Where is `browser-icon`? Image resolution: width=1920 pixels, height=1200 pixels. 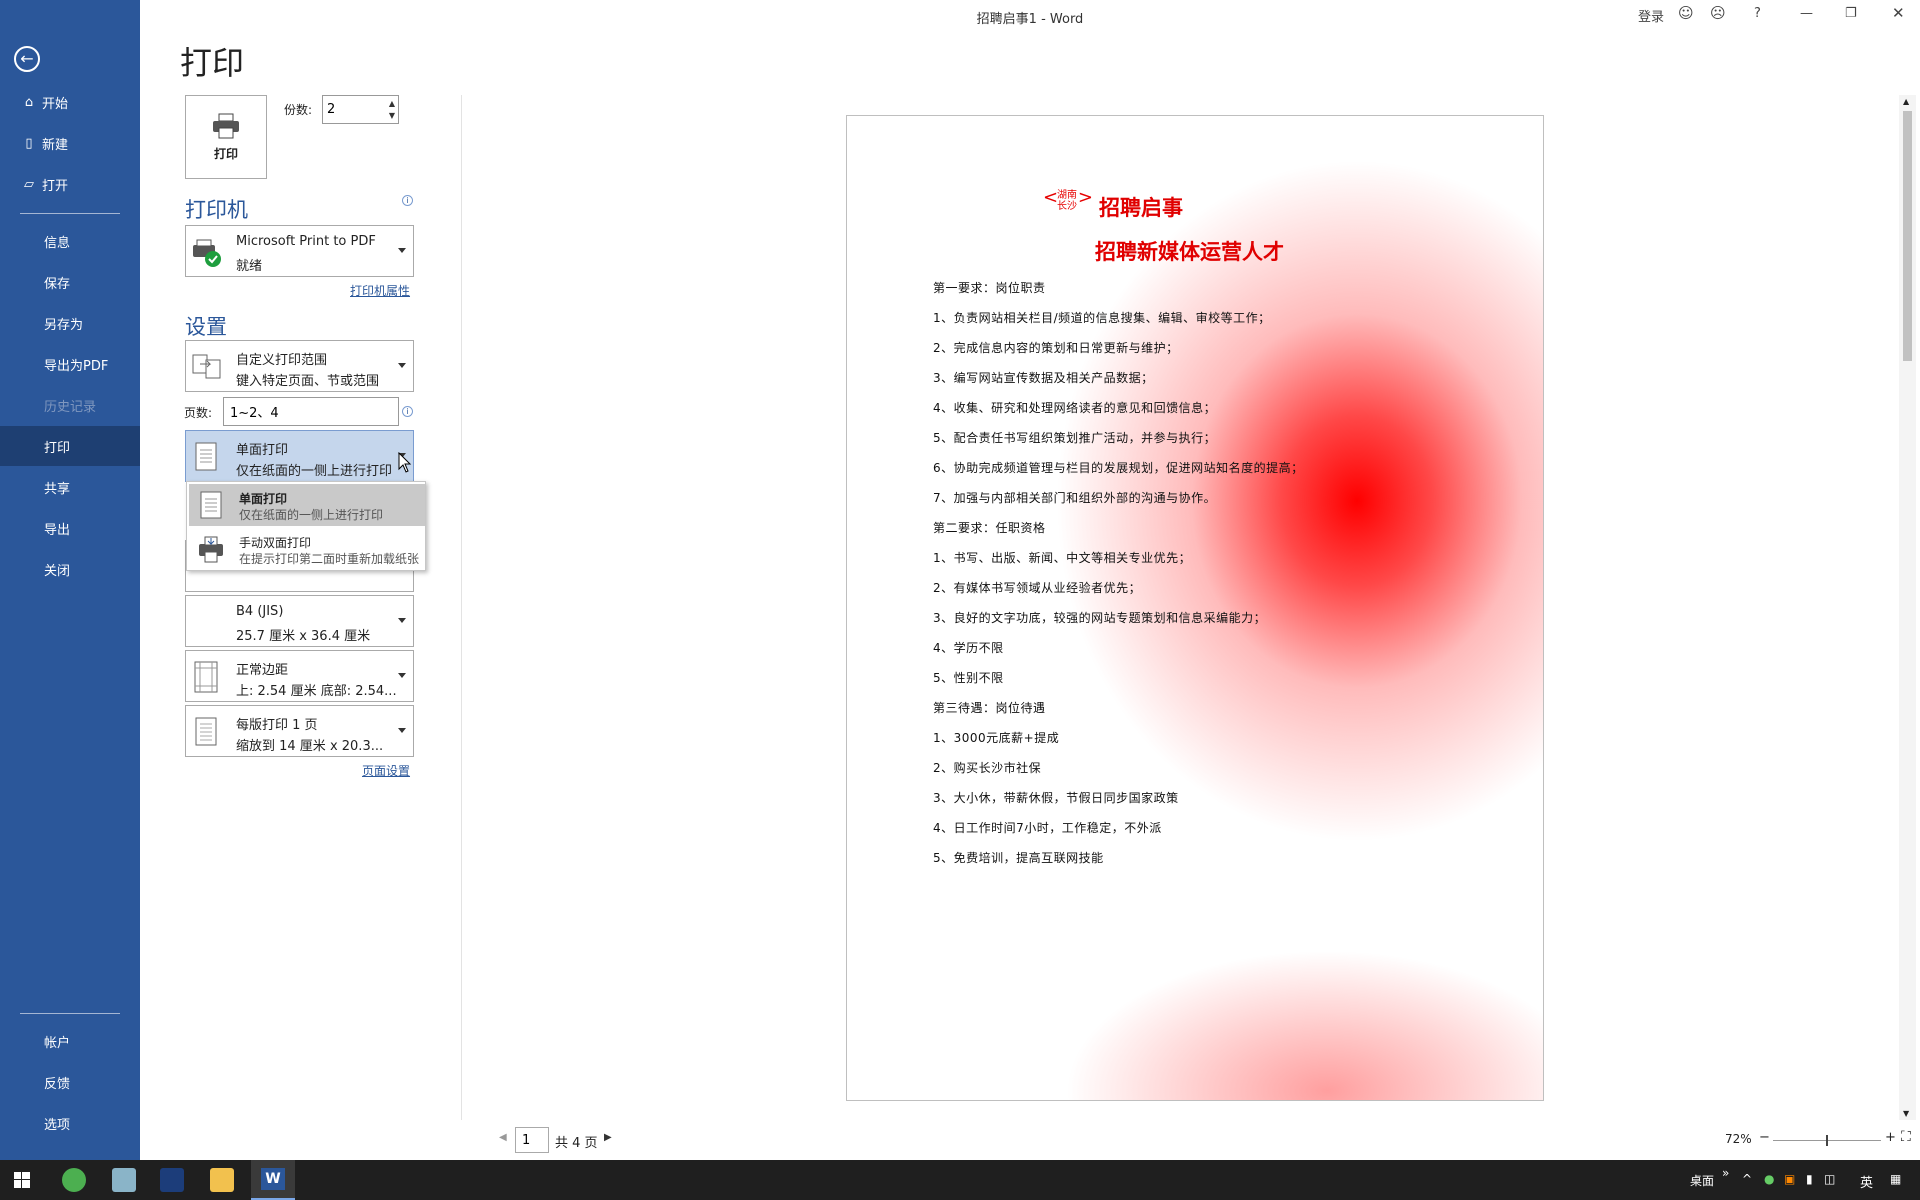
browser-icon is located at coordinates (74, 1180).